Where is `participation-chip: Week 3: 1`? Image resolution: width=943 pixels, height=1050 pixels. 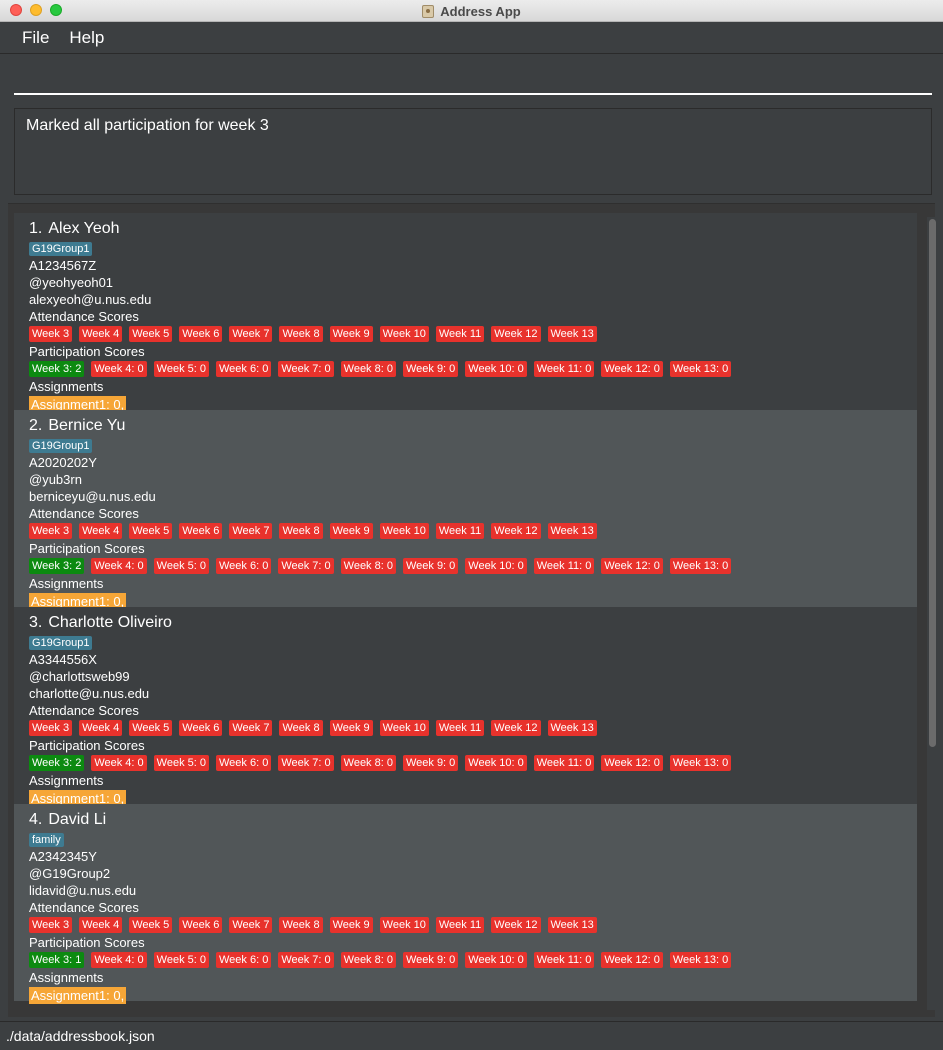 participation-chip: Week 3: 1 is located at coordinates (57, 960).